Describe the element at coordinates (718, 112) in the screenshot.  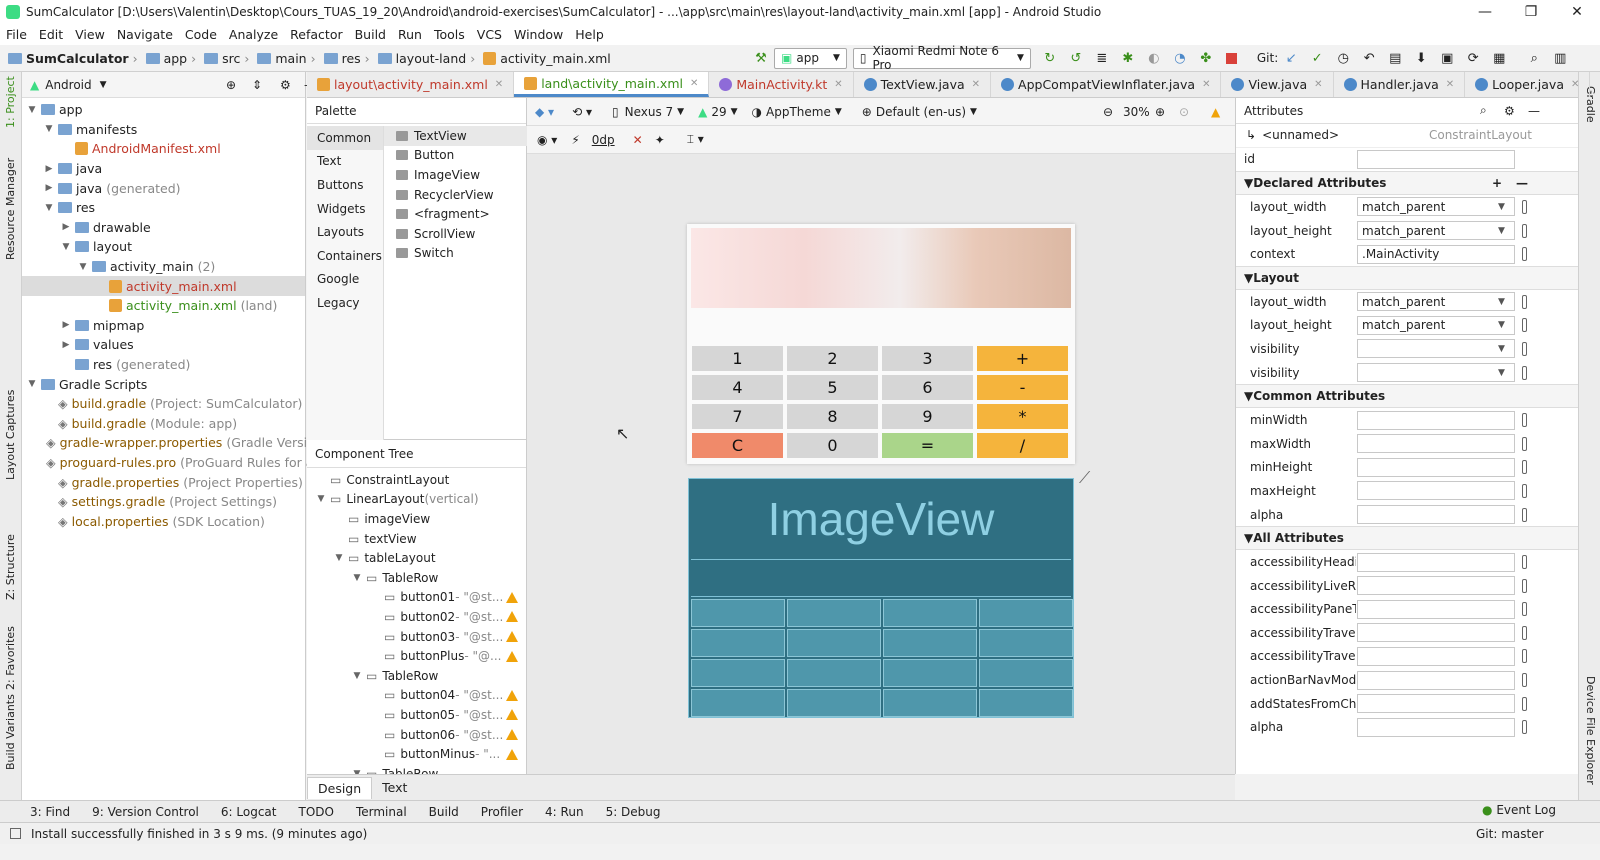
I see `api-selector: 29` at that location.